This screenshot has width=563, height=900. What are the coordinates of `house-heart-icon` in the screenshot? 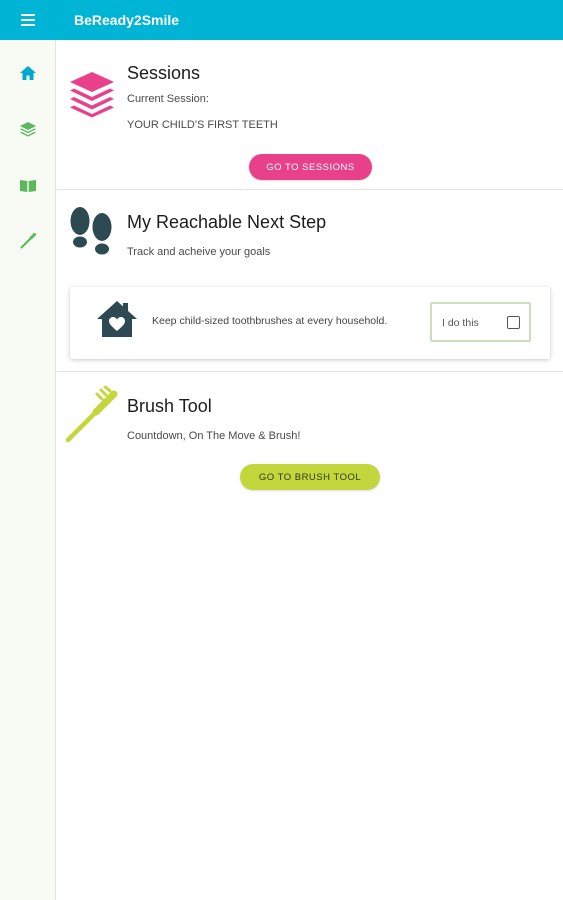 It's located at (117, 319).